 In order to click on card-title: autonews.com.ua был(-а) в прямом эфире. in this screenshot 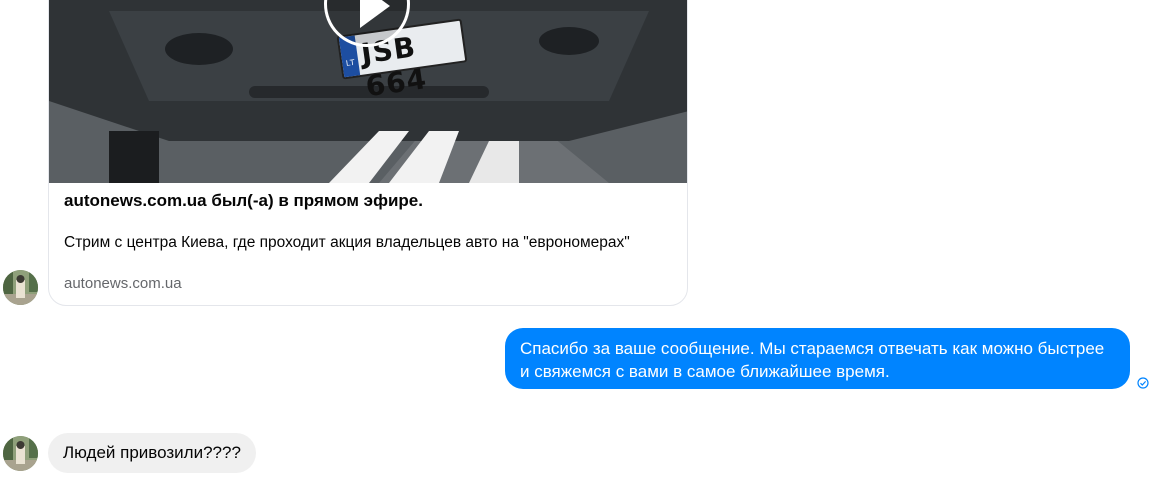, I will do `click(243, 201)`.